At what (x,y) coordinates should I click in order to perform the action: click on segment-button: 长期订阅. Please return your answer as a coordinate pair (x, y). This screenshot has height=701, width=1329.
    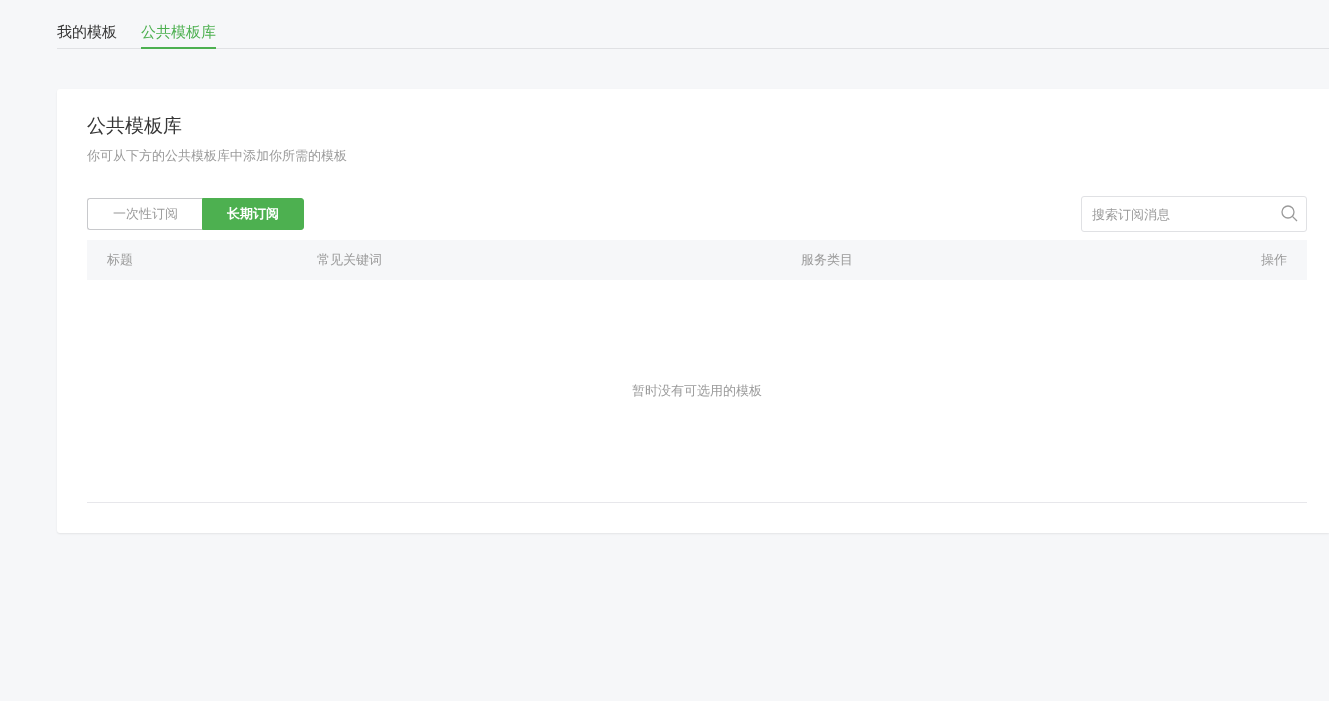
    Looking at the image, I should click on (253, 214).